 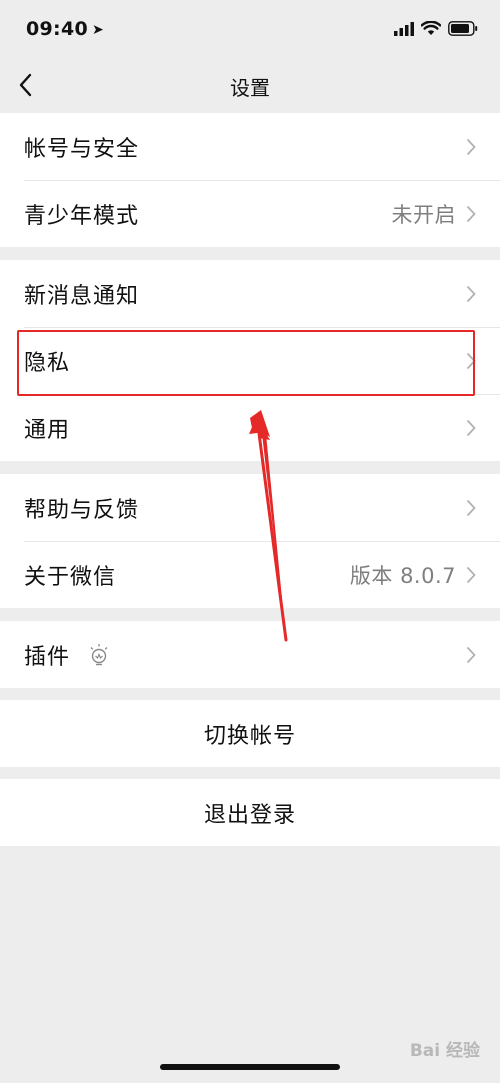 I want to click on settings-item-about-wechat: 关于微信 版本 8.0.7, so click(x=250, y=574).